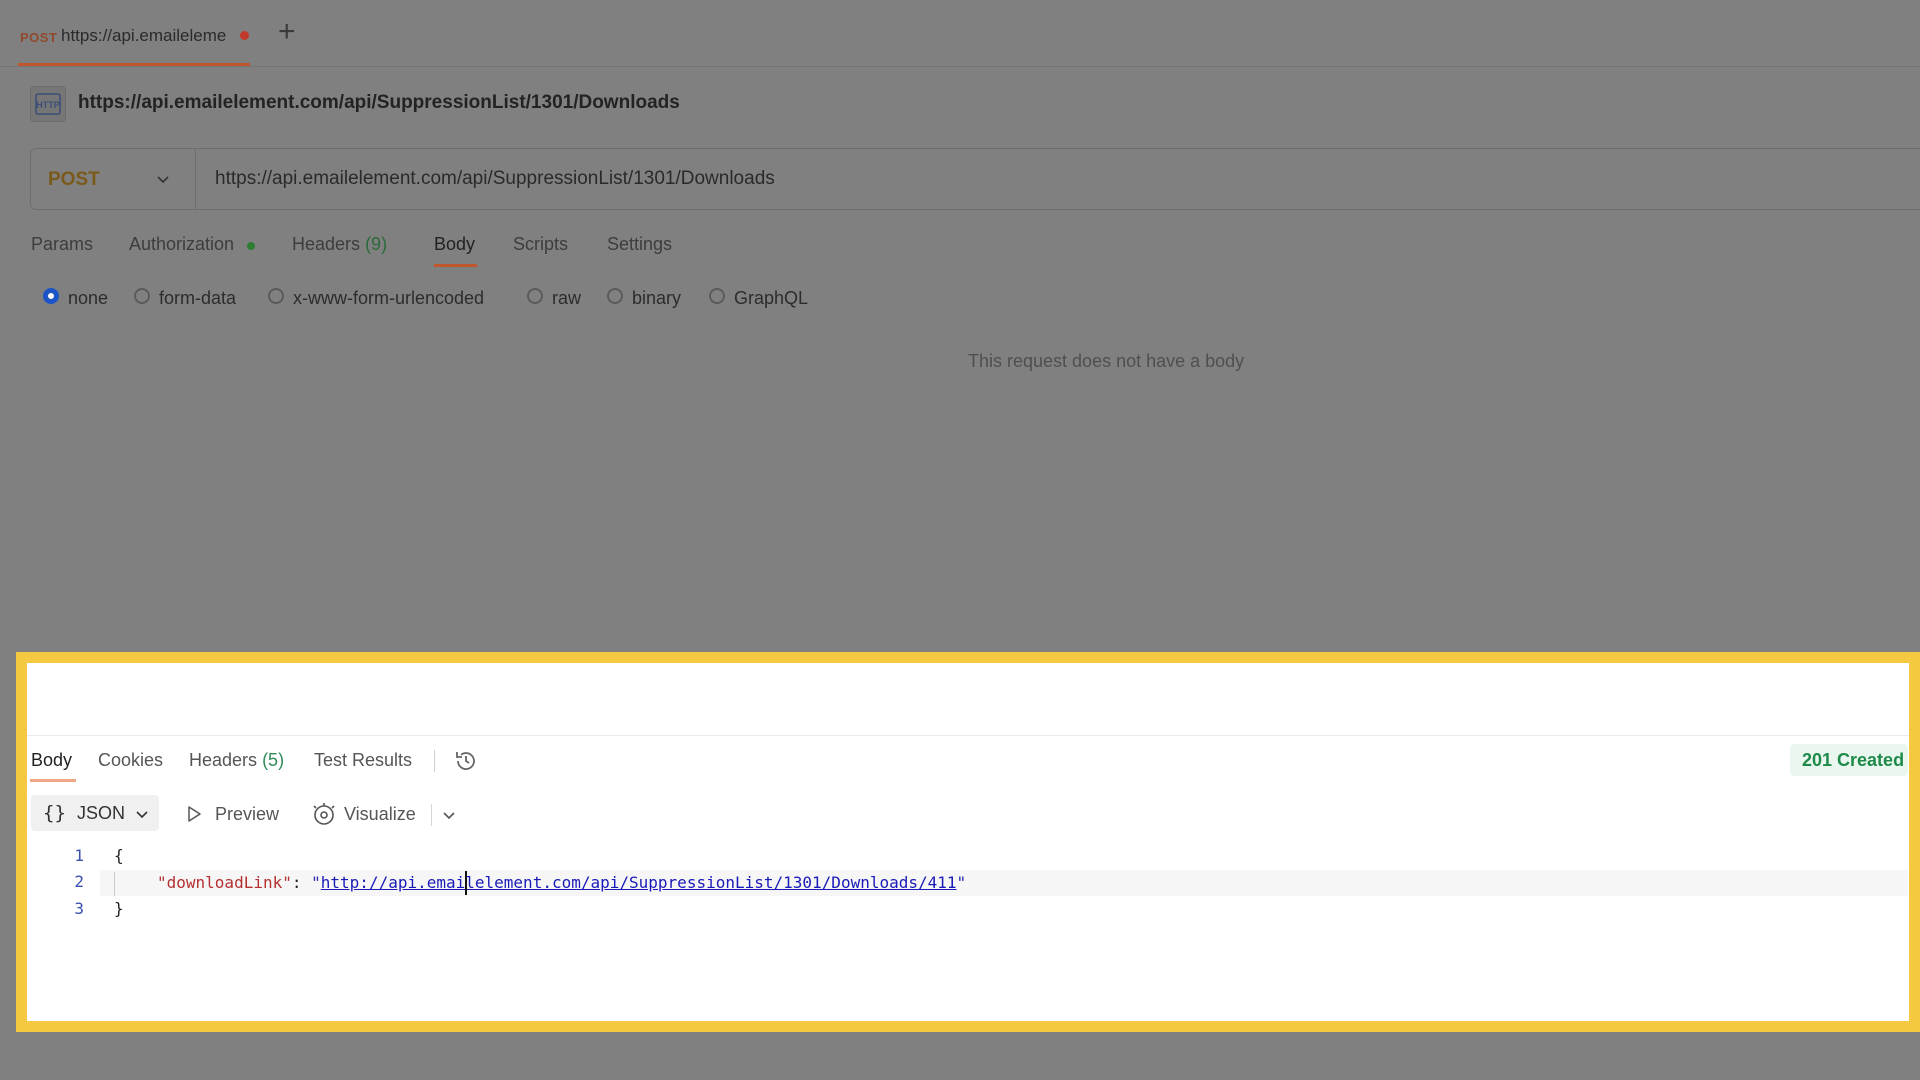 The image size is (1920, 1080). I want to click on radio-graphql, so click(717, 296).